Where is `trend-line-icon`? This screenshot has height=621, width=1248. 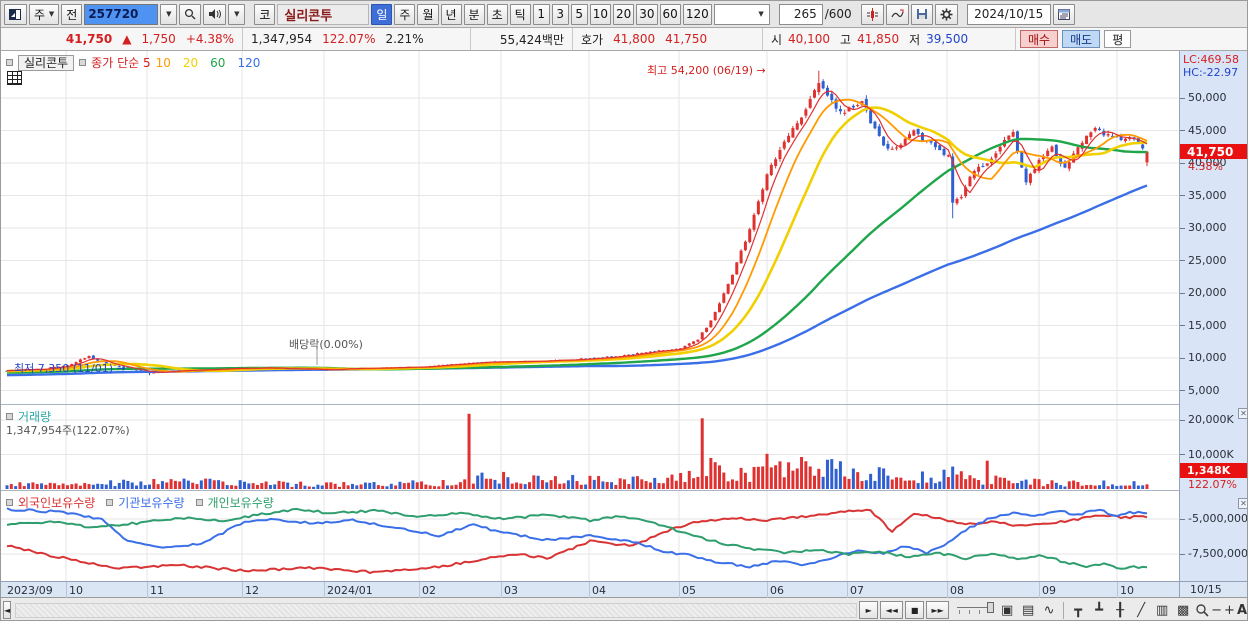
trend-line-icon is located at coordinates (897, 13).